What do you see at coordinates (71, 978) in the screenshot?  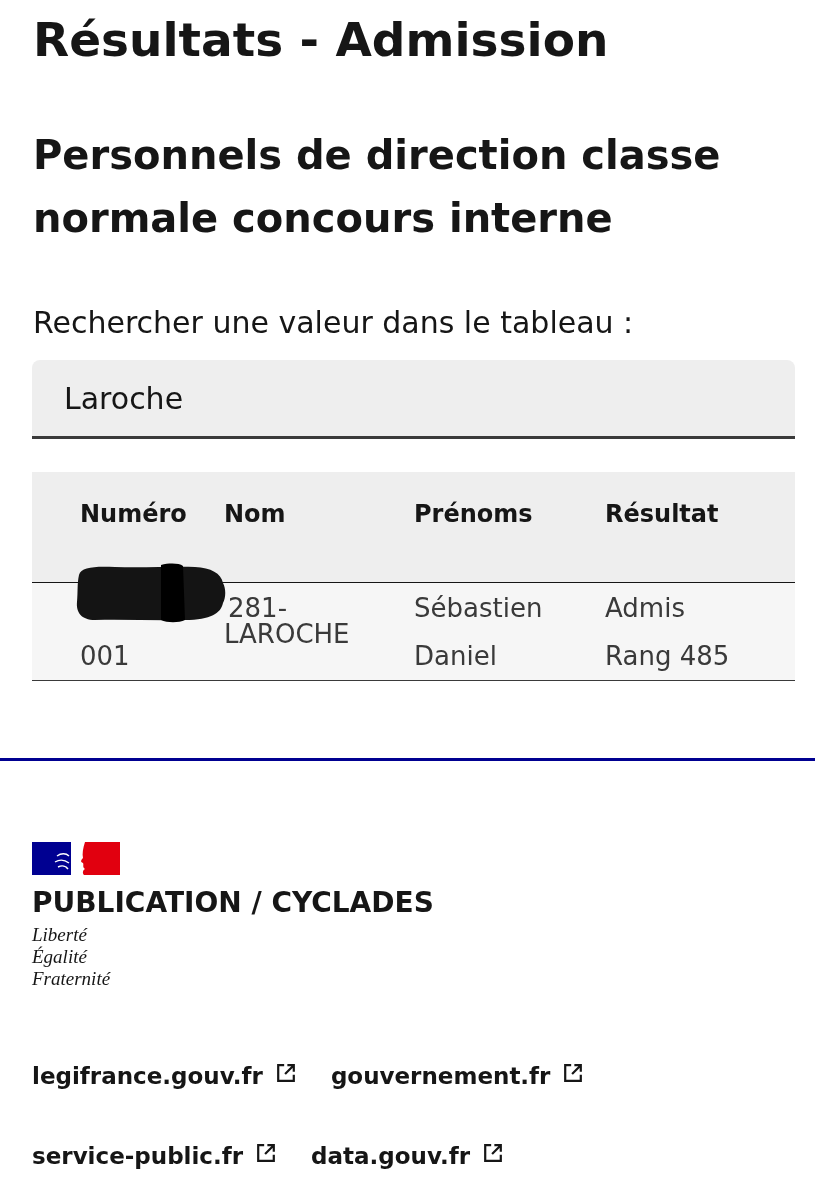 I see `motto-line: Fraternité` at bounding box center [71, 978].